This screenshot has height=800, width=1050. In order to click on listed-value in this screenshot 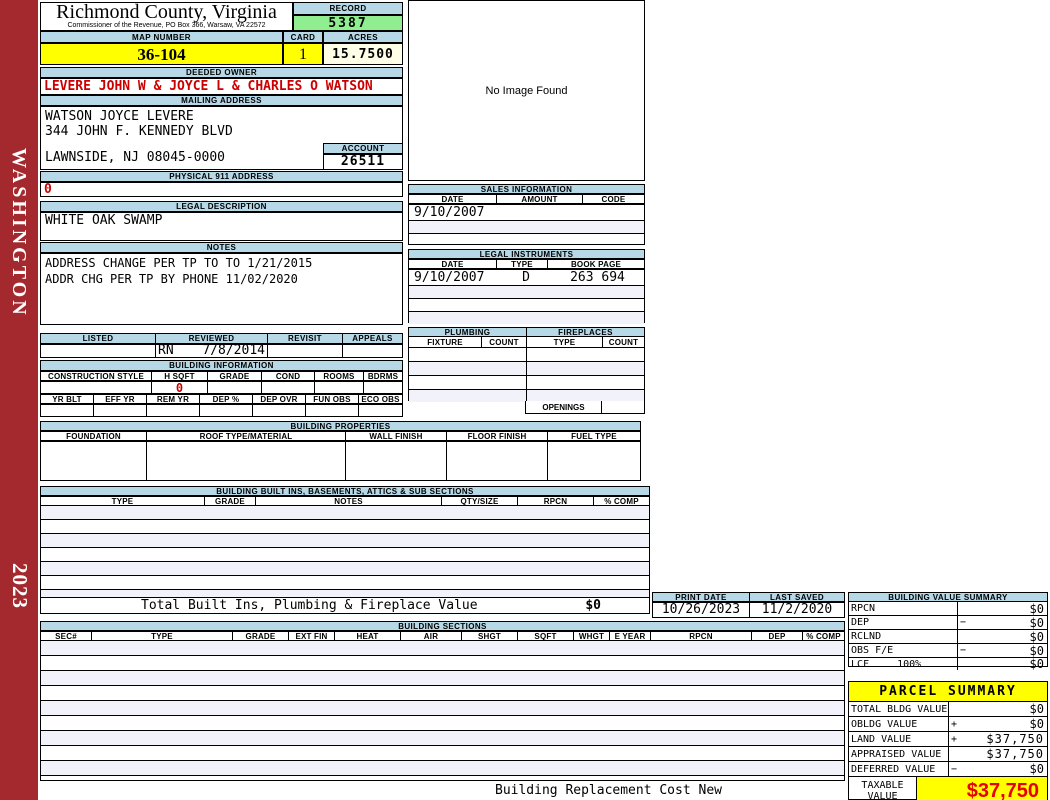, I will do `click(97, 351)`.